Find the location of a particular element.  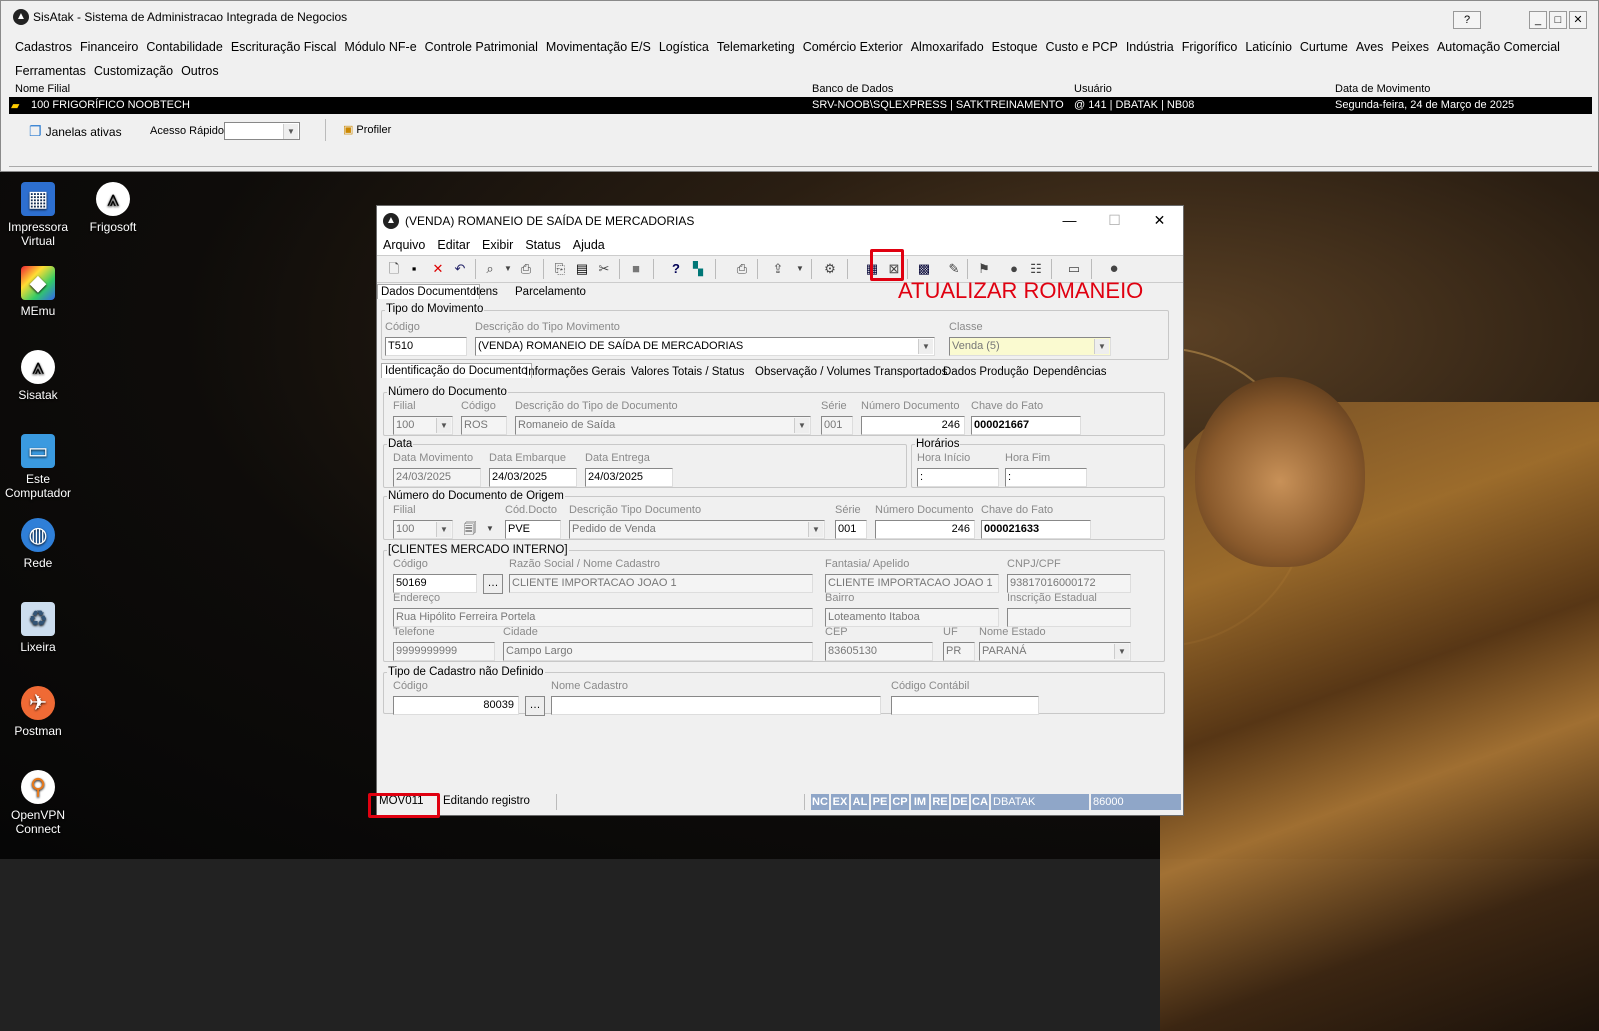

menu-curtume: Curtume is located at coordinates (1324, 47).